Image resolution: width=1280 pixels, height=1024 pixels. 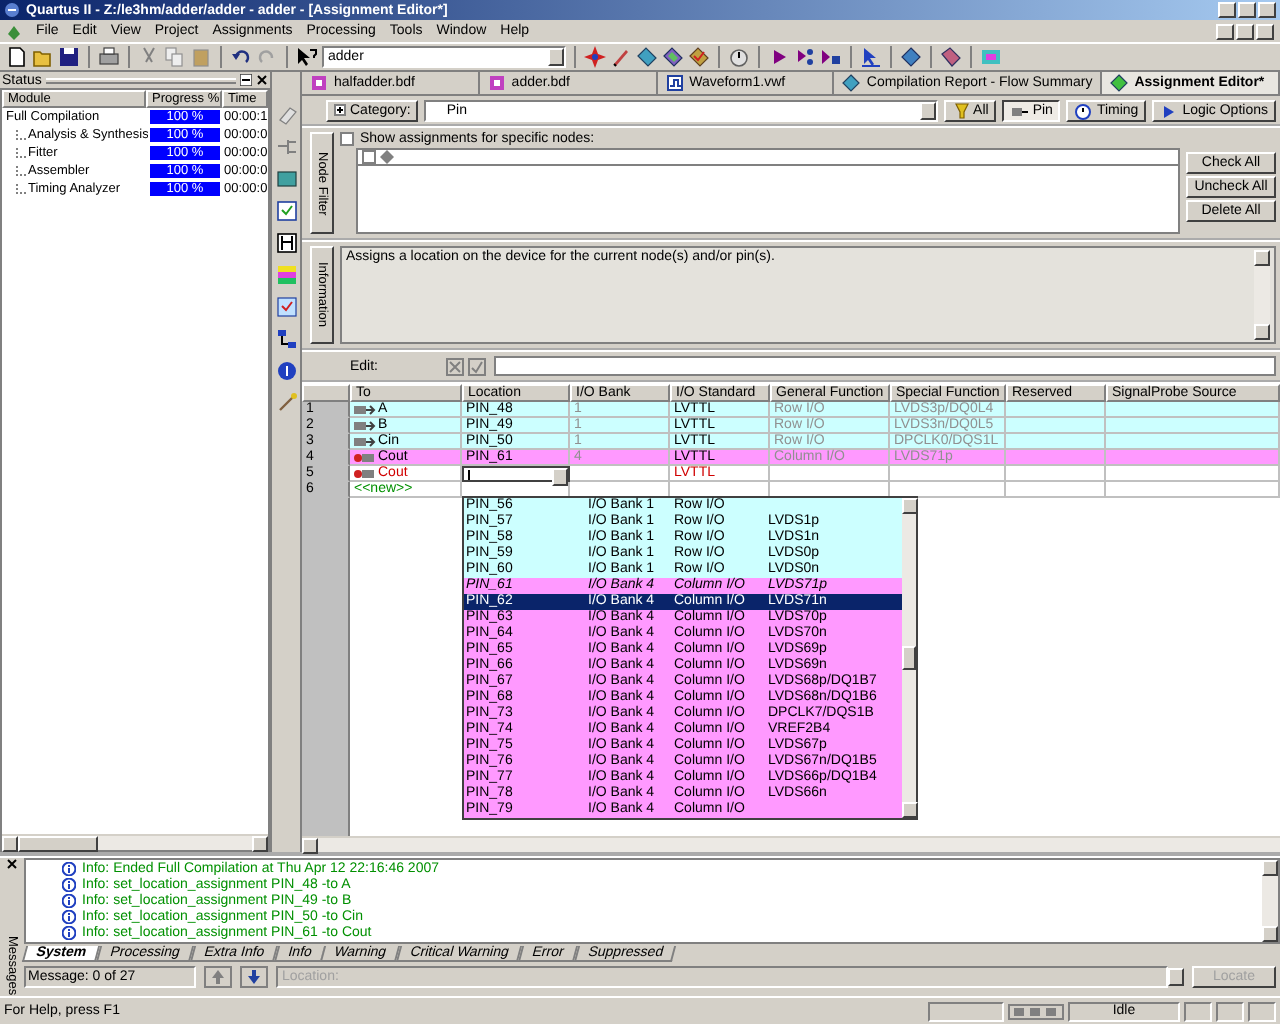 I want to click on print-icon, so click(x=109, y=57).